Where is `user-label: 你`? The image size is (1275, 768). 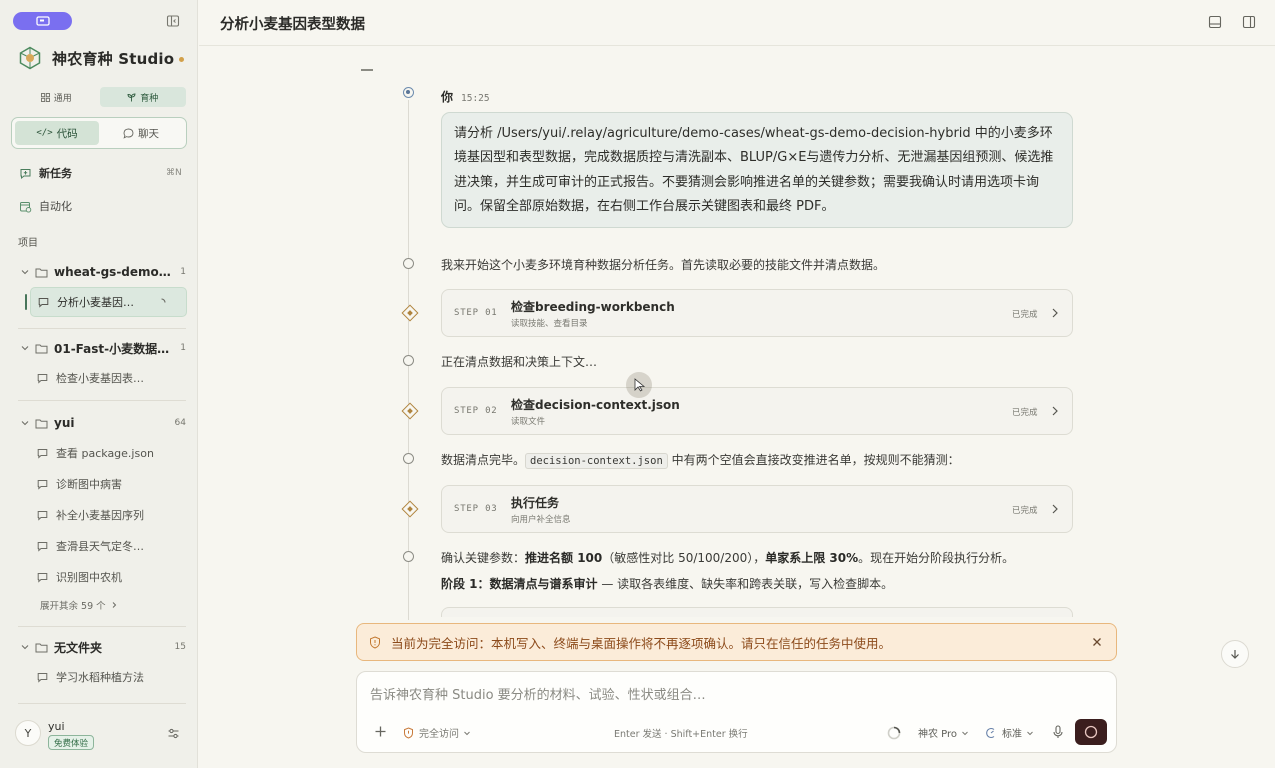
user-label: 你 is located at coordinates (447, 97).